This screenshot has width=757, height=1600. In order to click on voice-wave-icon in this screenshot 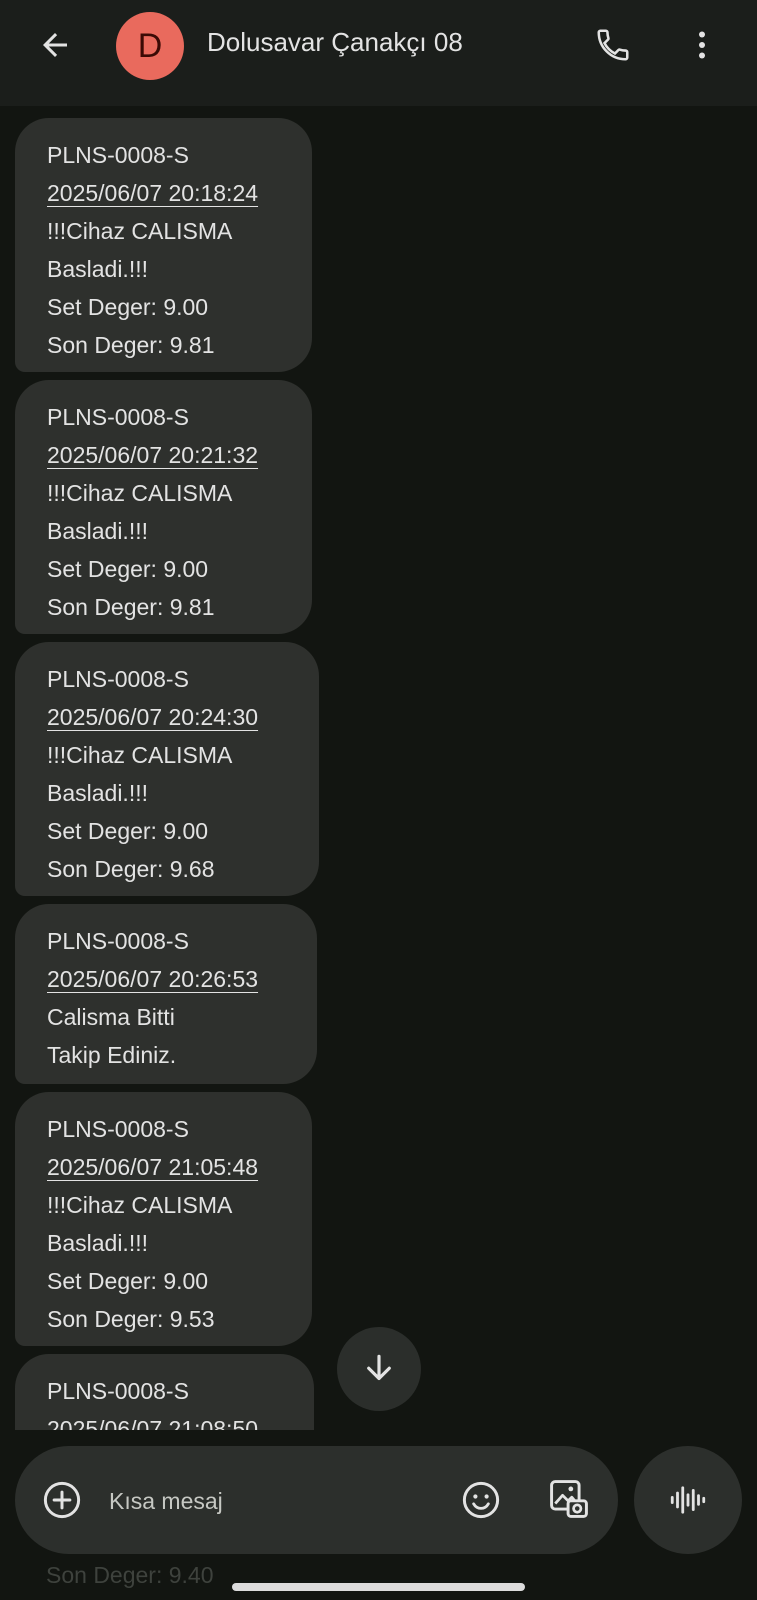, I will do `click(688, 1500)`.